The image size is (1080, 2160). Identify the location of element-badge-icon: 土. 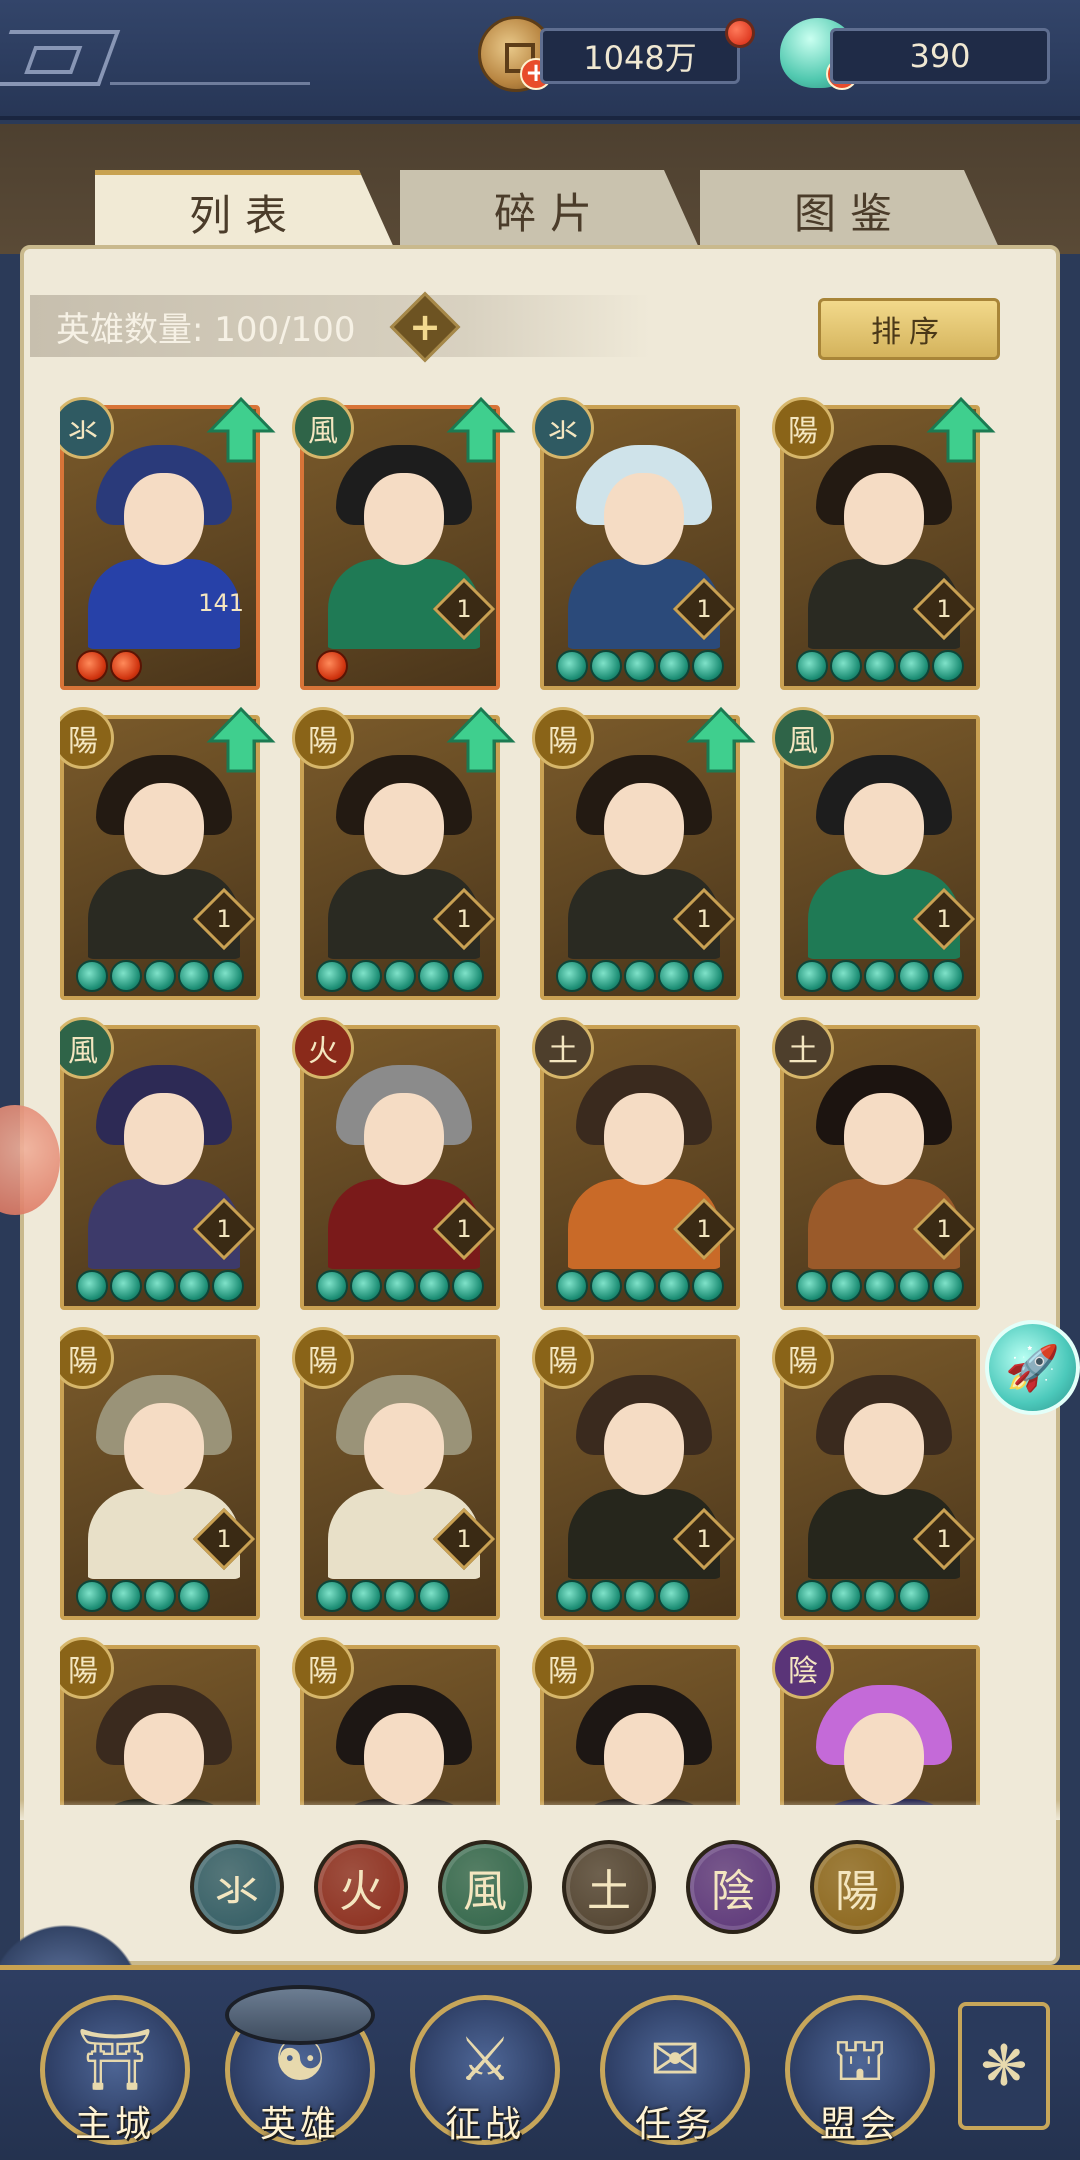
(803, 1048).